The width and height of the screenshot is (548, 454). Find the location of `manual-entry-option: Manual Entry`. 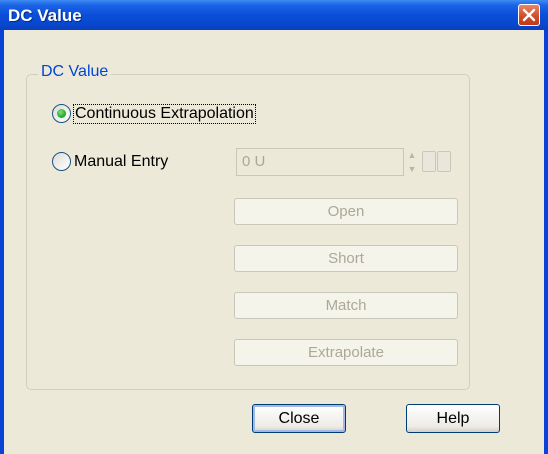

manual-entry-option: Manual Entry is located at coordinates (110, 161).